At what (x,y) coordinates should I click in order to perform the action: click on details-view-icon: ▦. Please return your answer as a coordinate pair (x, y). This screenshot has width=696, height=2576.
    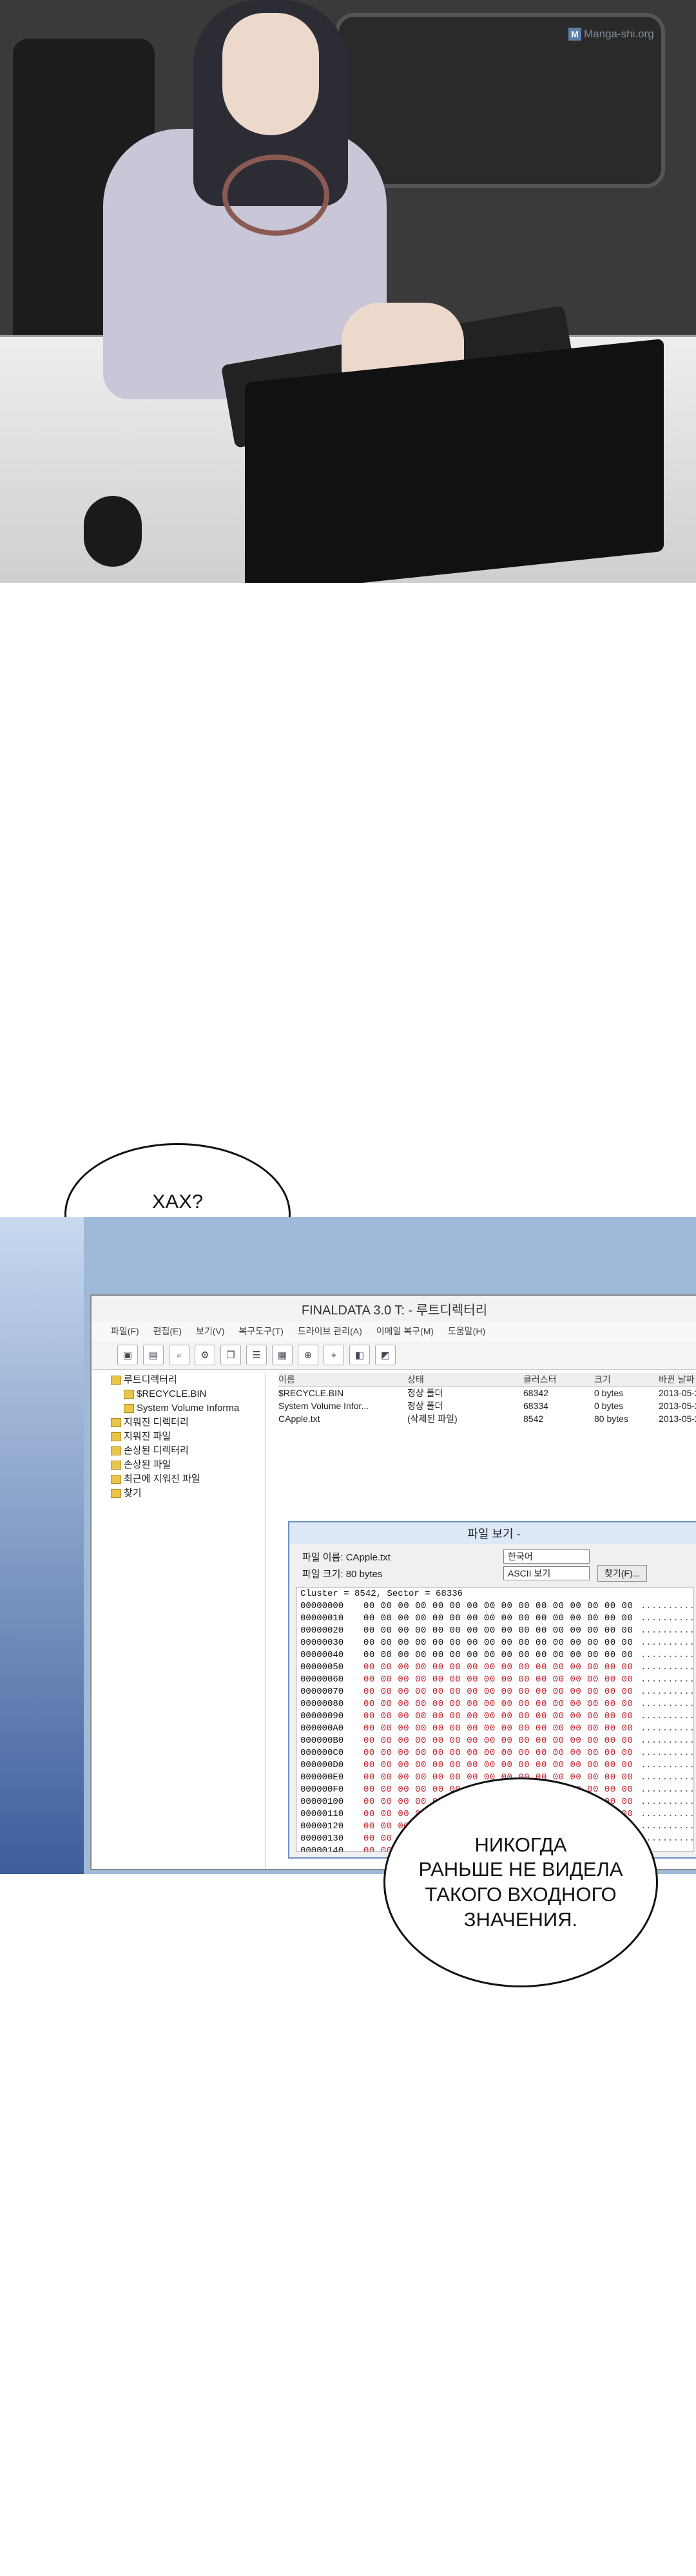
    Looking at the image, I should click on (283, 1355).